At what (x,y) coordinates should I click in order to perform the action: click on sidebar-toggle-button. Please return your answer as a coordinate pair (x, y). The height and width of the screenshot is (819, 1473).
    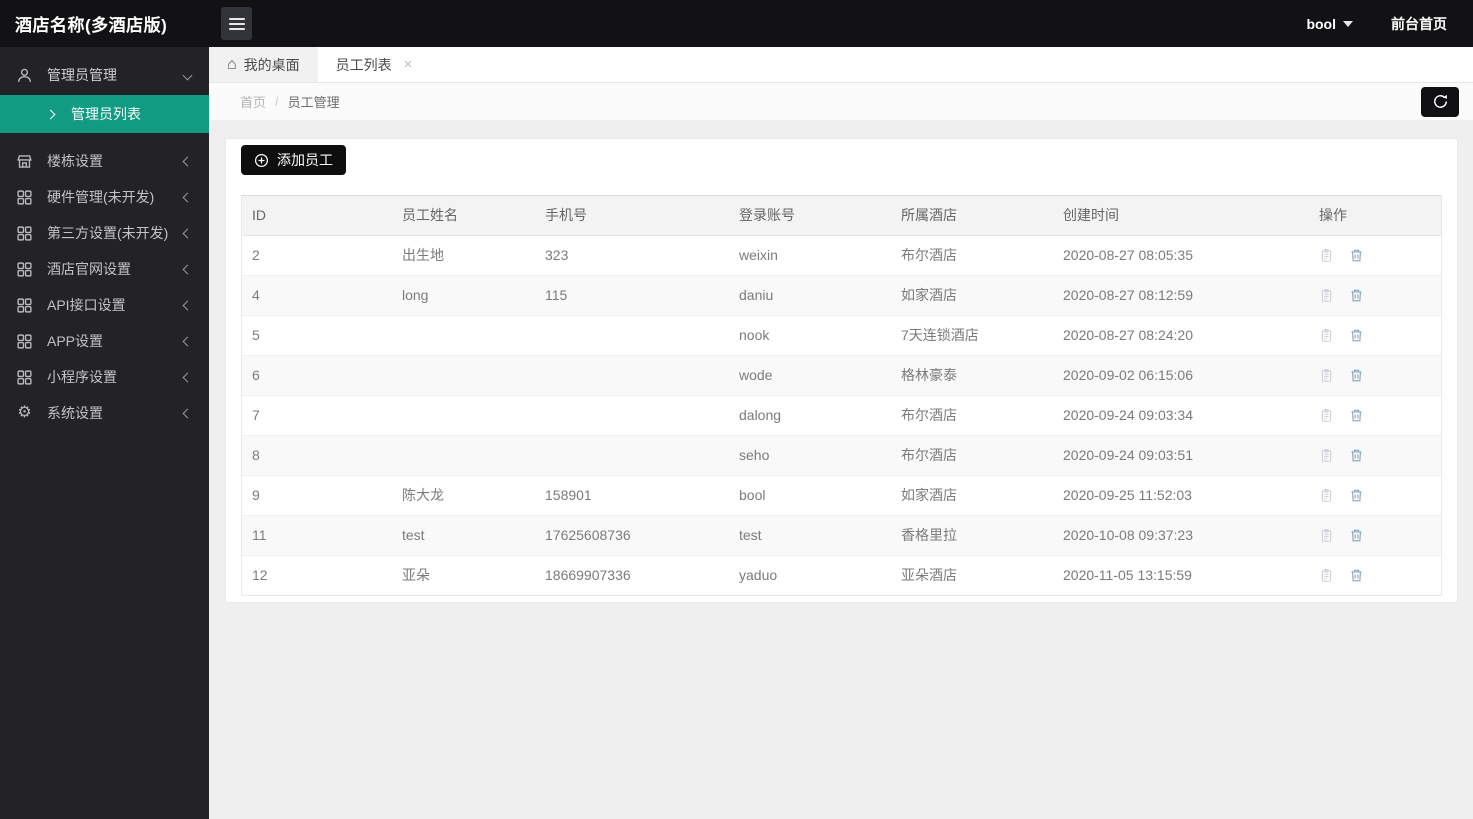
    Looking at the image, I should click on (236, 23).